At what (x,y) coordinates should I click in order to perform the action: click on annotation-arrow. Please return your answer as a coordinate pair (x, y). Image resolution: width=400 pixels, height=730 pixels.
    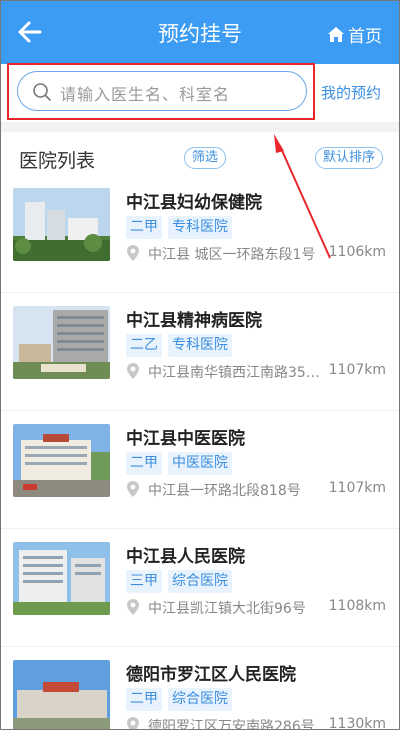
    Looking at the image, I should click on (302, 196).